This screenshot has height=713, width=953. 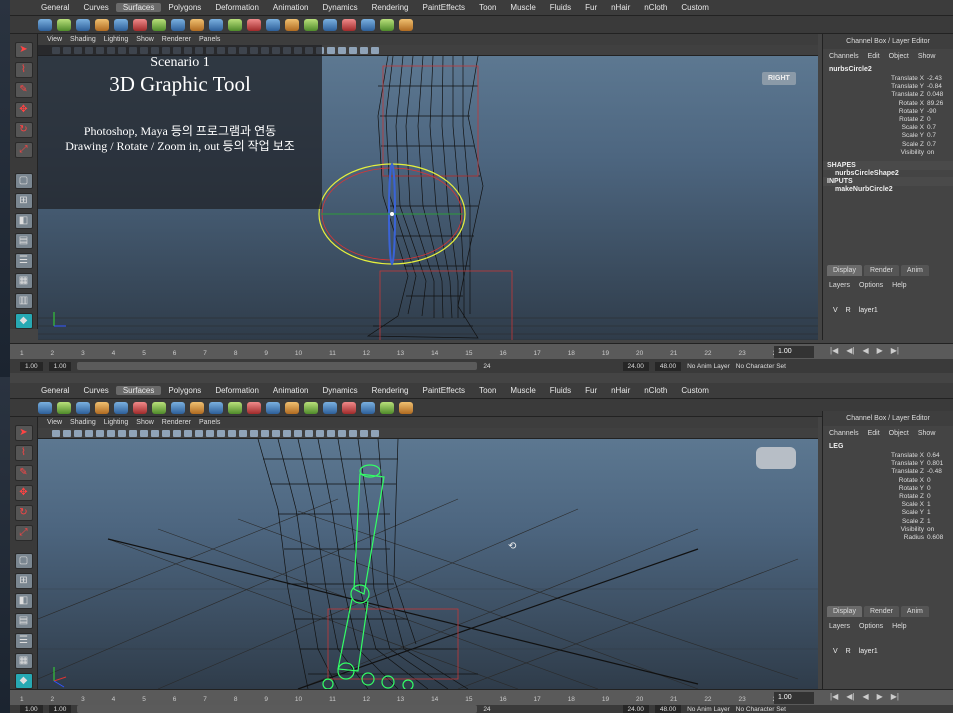 I want to click on shelf-tab: nHair, so click(x=620, y=7).